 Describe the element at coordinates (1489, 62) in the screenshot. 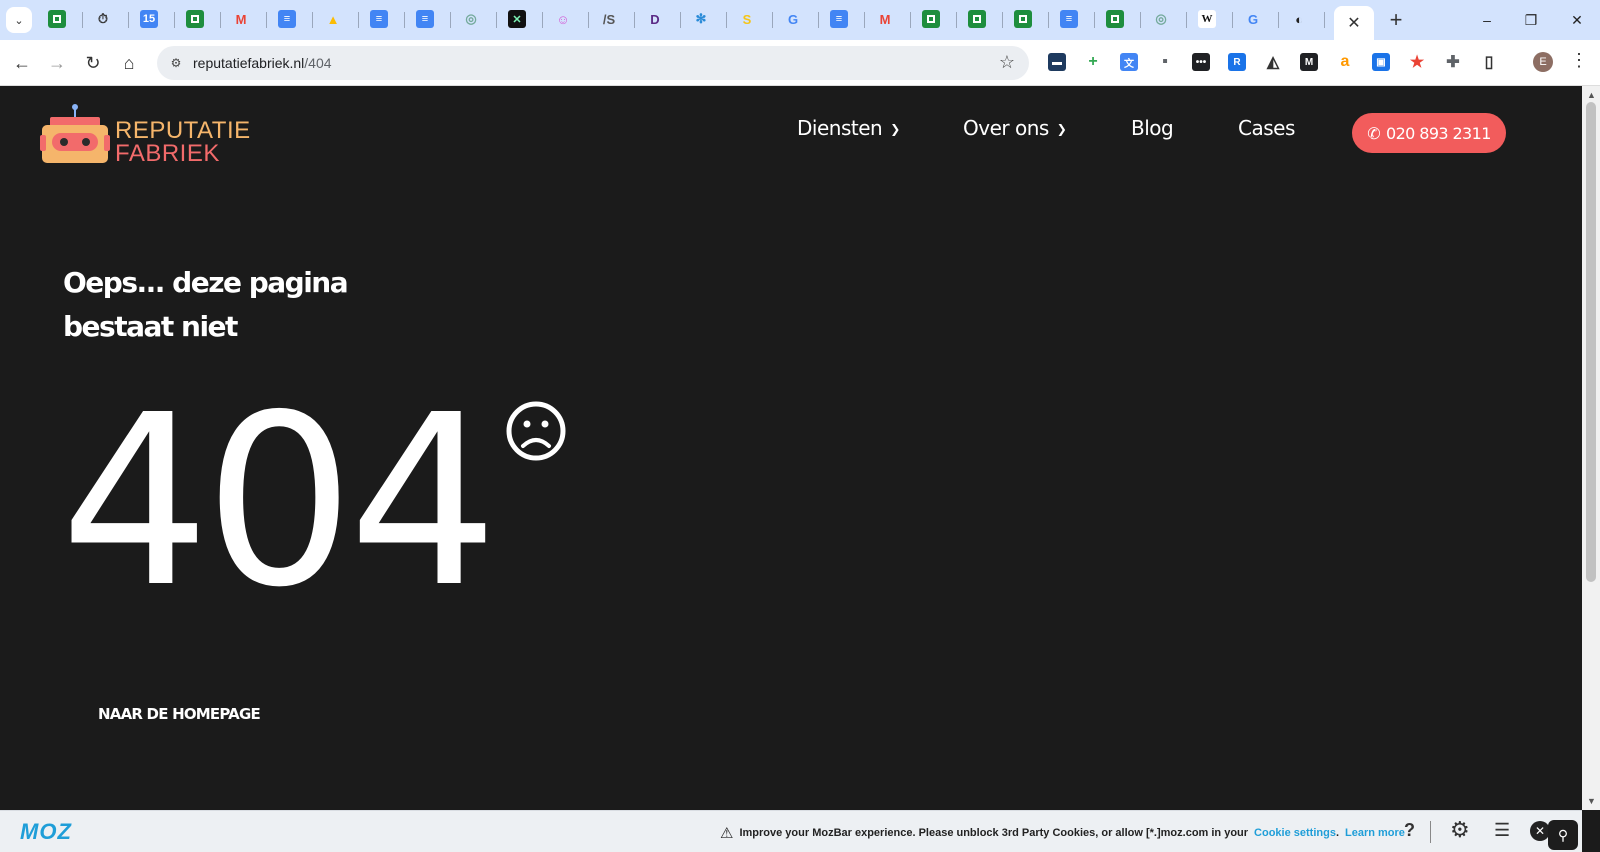

I see `sidepanel-icon: ▯` at that location.